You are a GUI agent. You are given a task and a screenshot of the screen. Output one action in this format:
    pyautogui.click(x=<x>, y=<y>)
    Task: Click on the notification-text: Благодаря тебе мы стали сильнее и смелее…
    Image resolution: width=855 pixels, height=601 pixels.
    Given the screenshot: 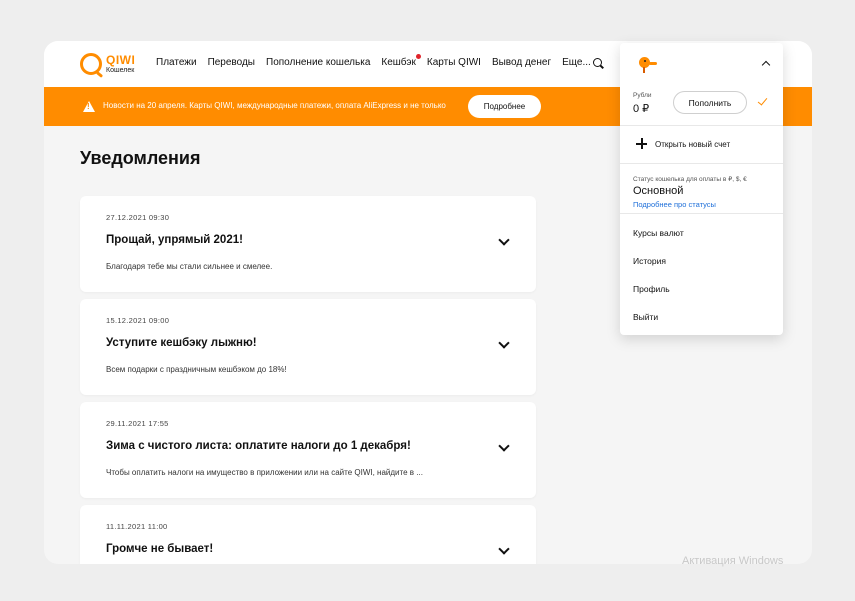 What is the action you would take?
    pyautogui.click(x=189, y=266)
    